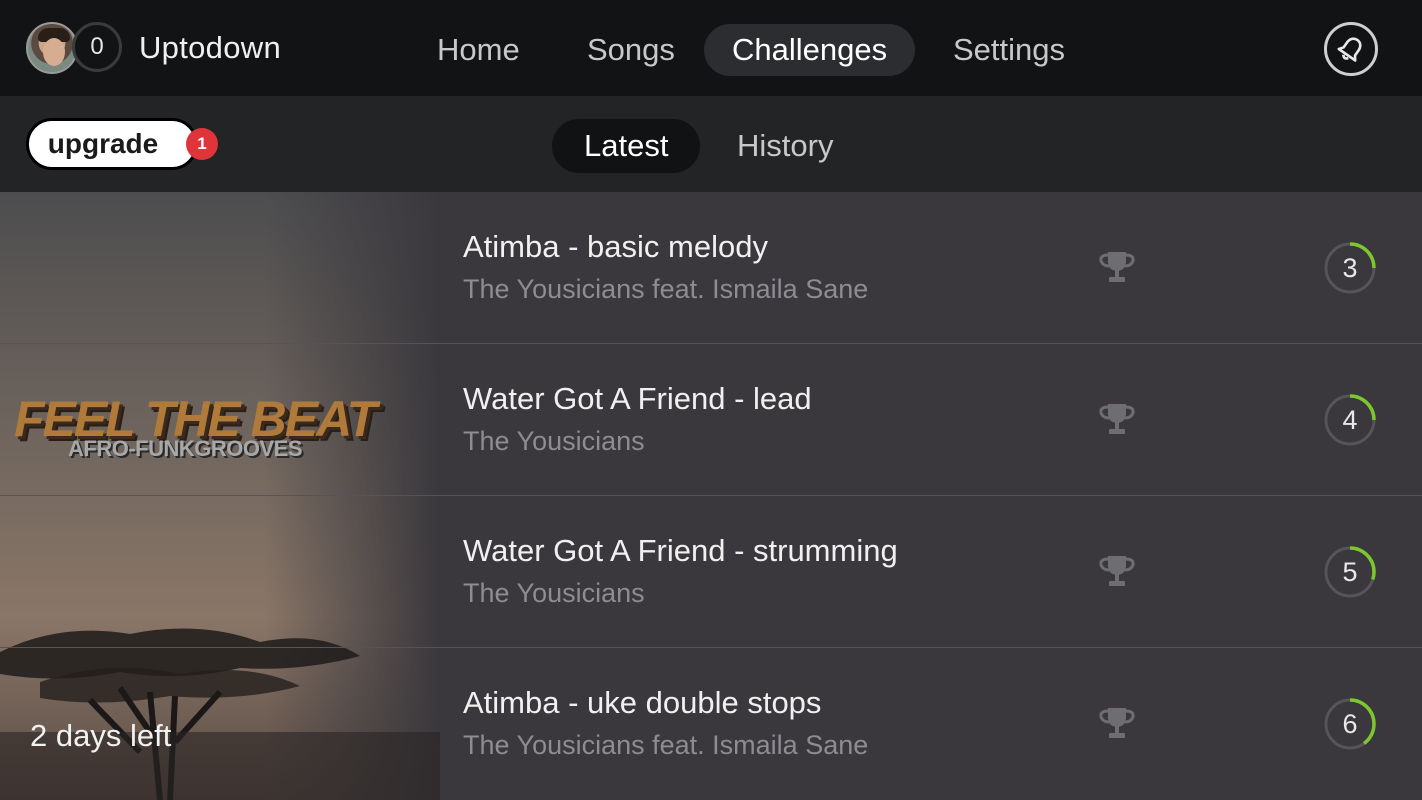 This screenshot has height=800, width=1422. I want to click on bell-icon, so click(1349, 49).